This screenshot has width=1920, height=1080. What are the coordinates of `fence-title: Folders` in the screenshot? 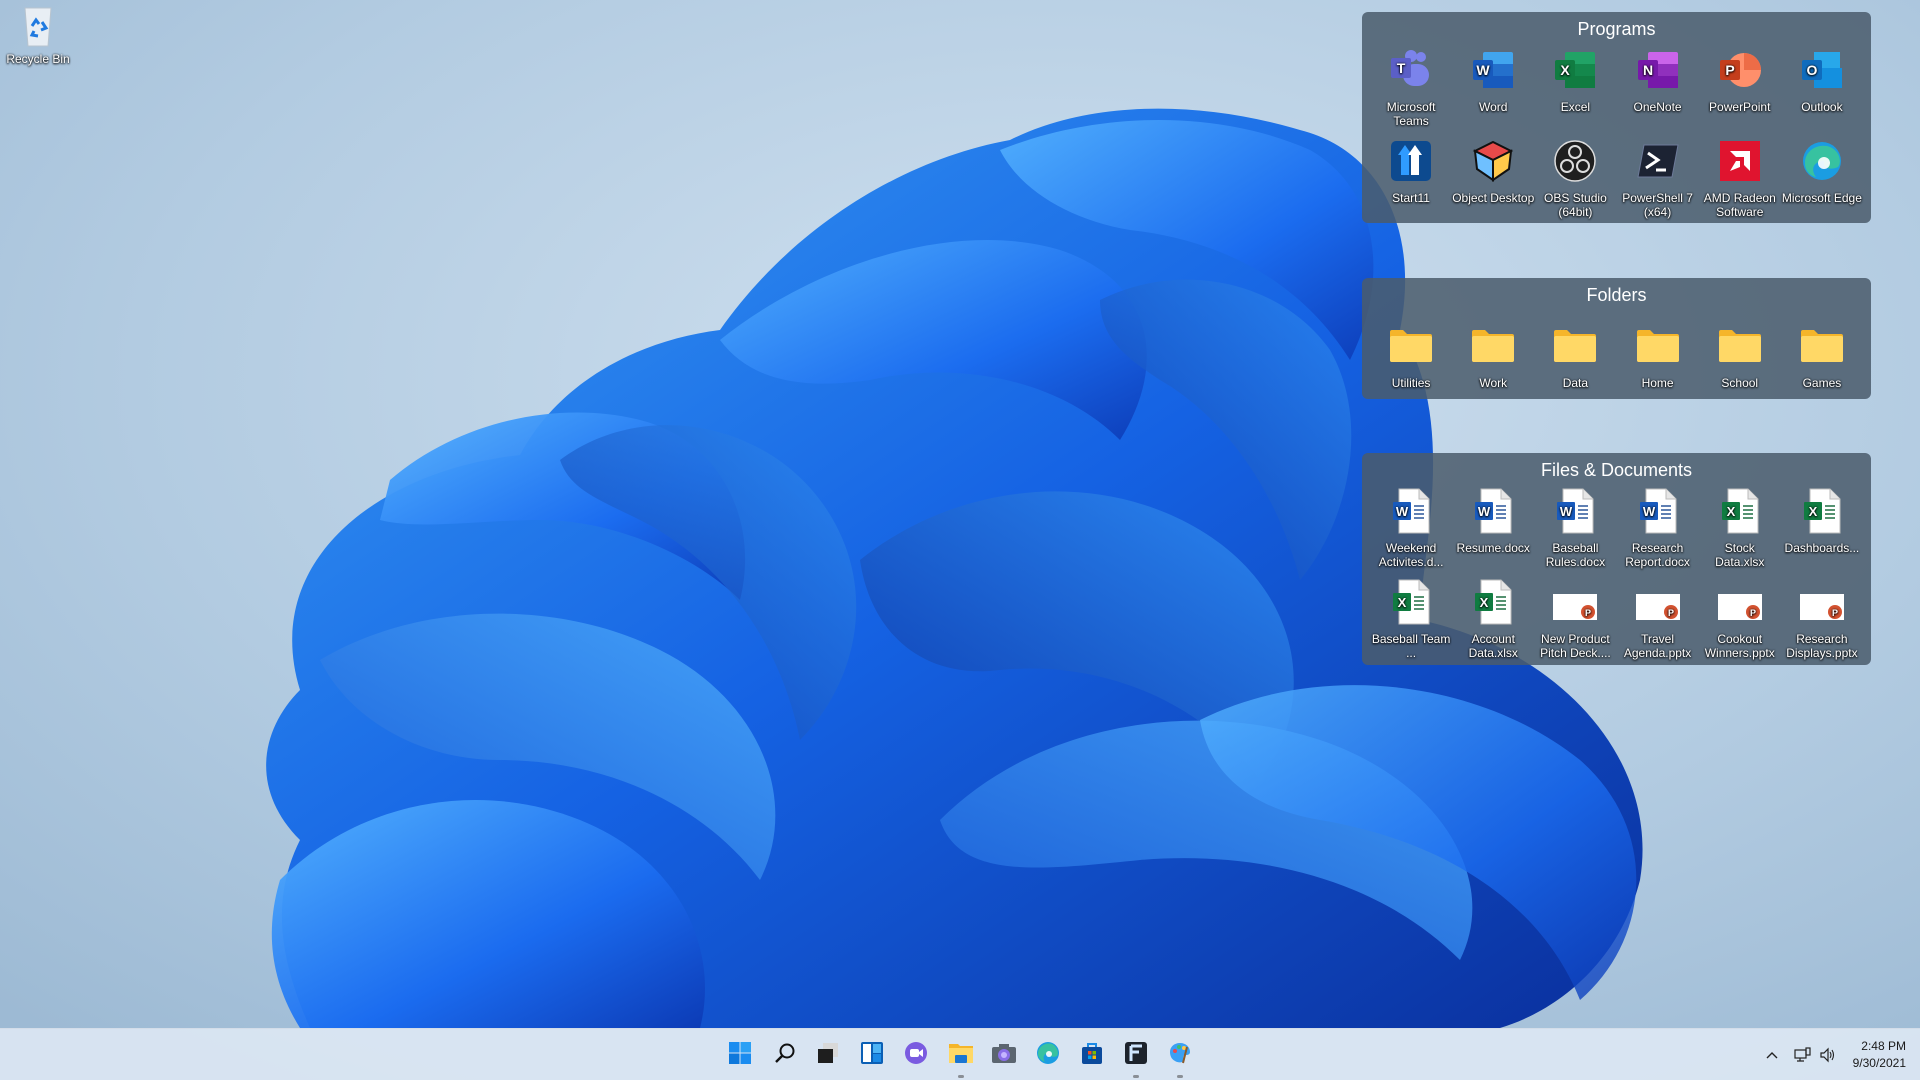 It's located at (1616, 293).